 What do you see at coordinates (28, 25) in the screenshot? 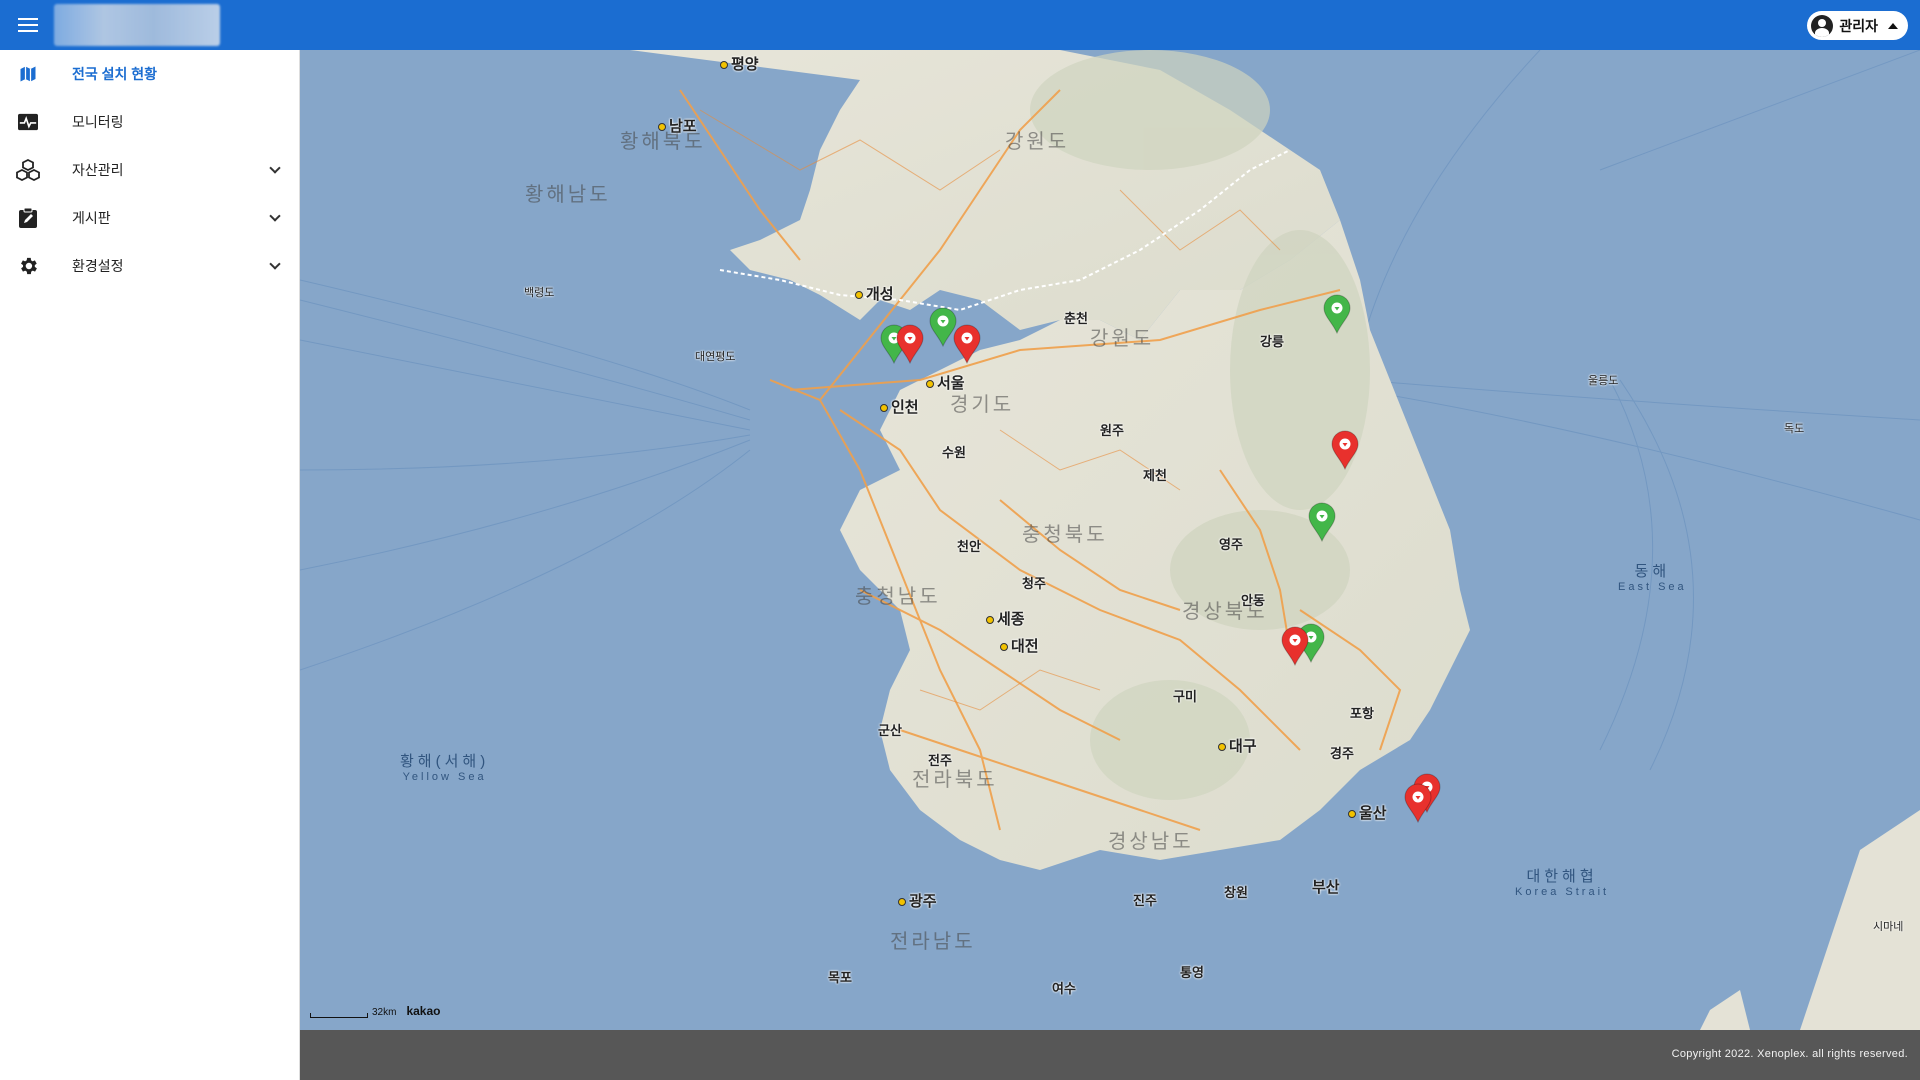
I see `hamburger-menu-icon` at bounding box center [28, 25].